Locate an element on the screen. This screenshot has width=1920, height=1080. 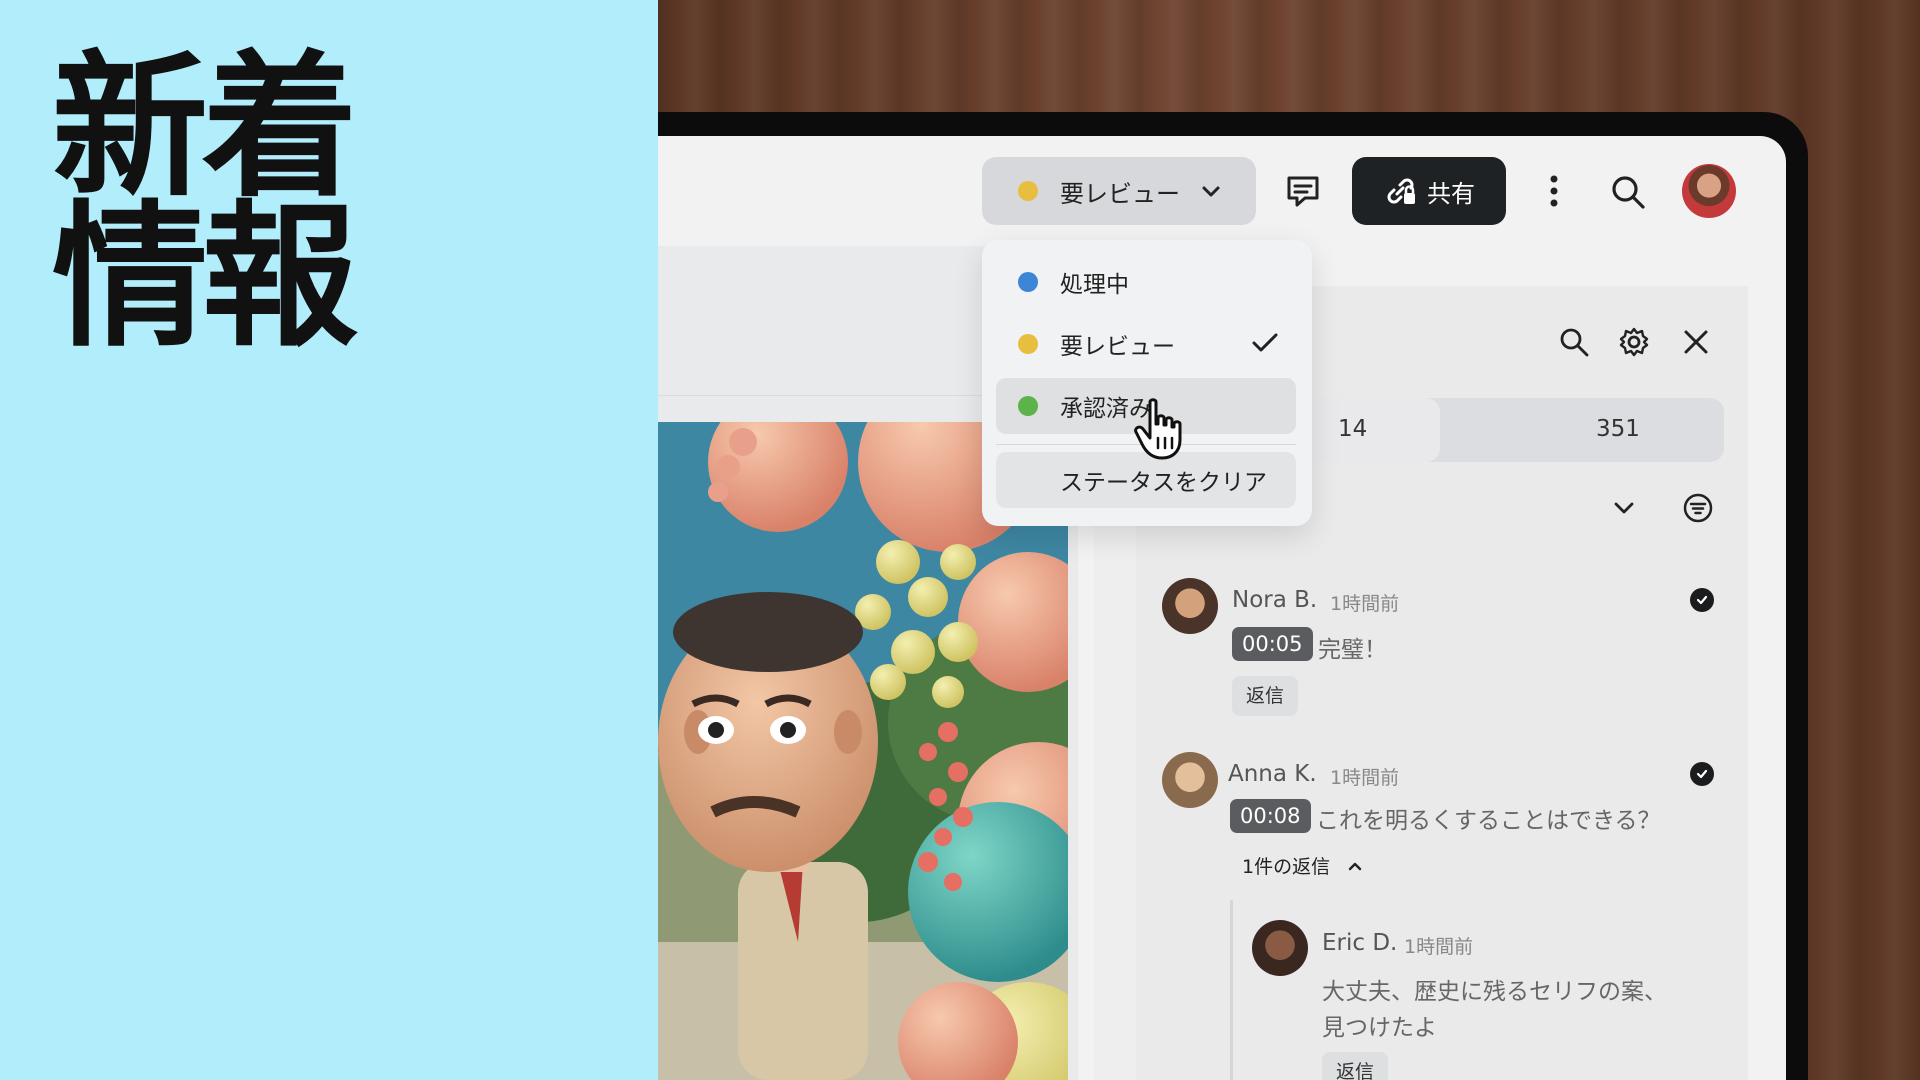
kebab-menu-icon is located at coordinates (1554, 191).